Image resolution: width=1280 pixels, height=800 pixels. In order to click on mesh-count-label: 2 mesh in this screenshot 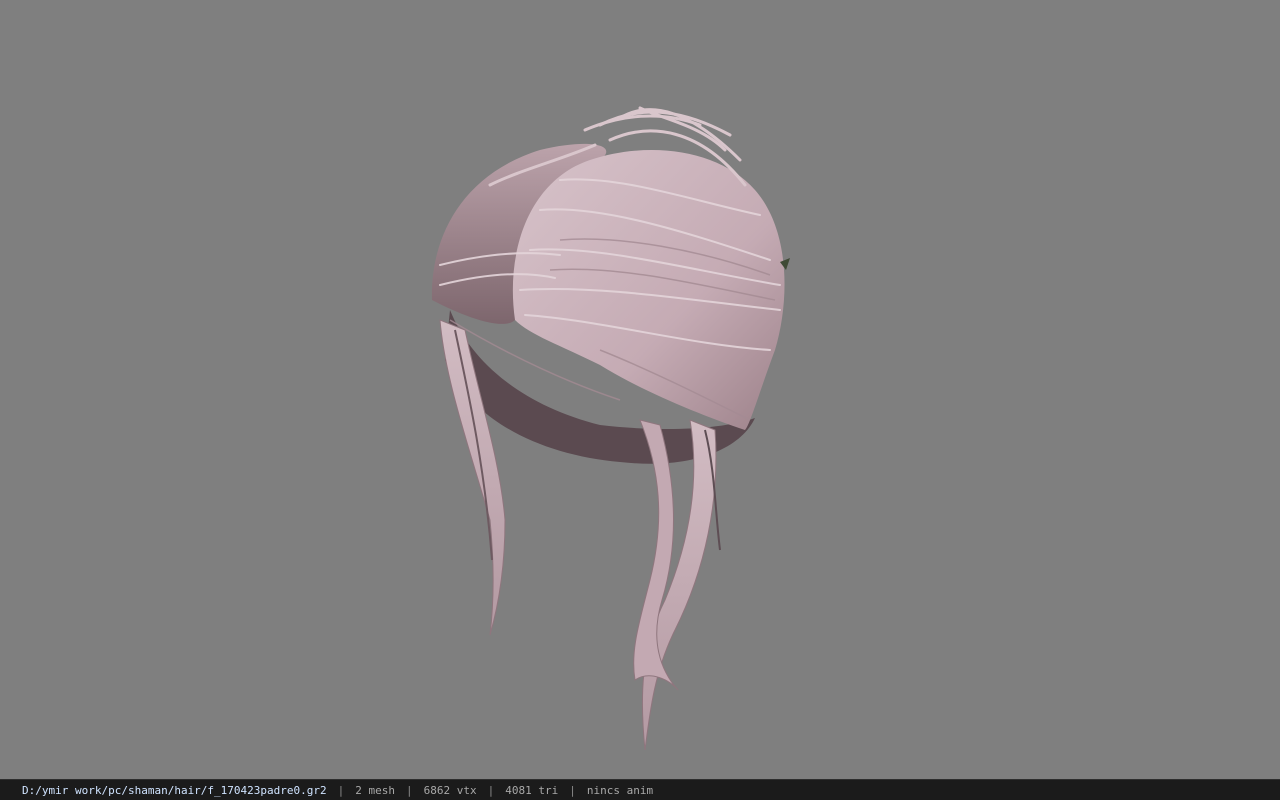, I will do `click(375, 790)`.